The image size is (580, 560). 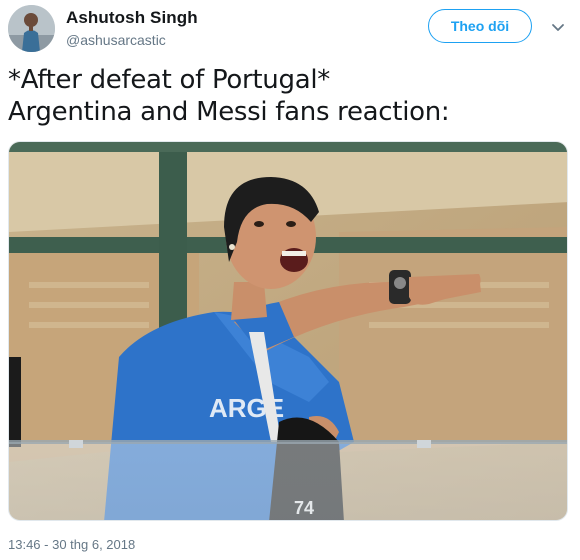 What do you see at coordinates (71, 544) in the screenshot?
I see `timestamp: 13:46 - 30 thg 6, 2018` at bounding box center [71, 544].